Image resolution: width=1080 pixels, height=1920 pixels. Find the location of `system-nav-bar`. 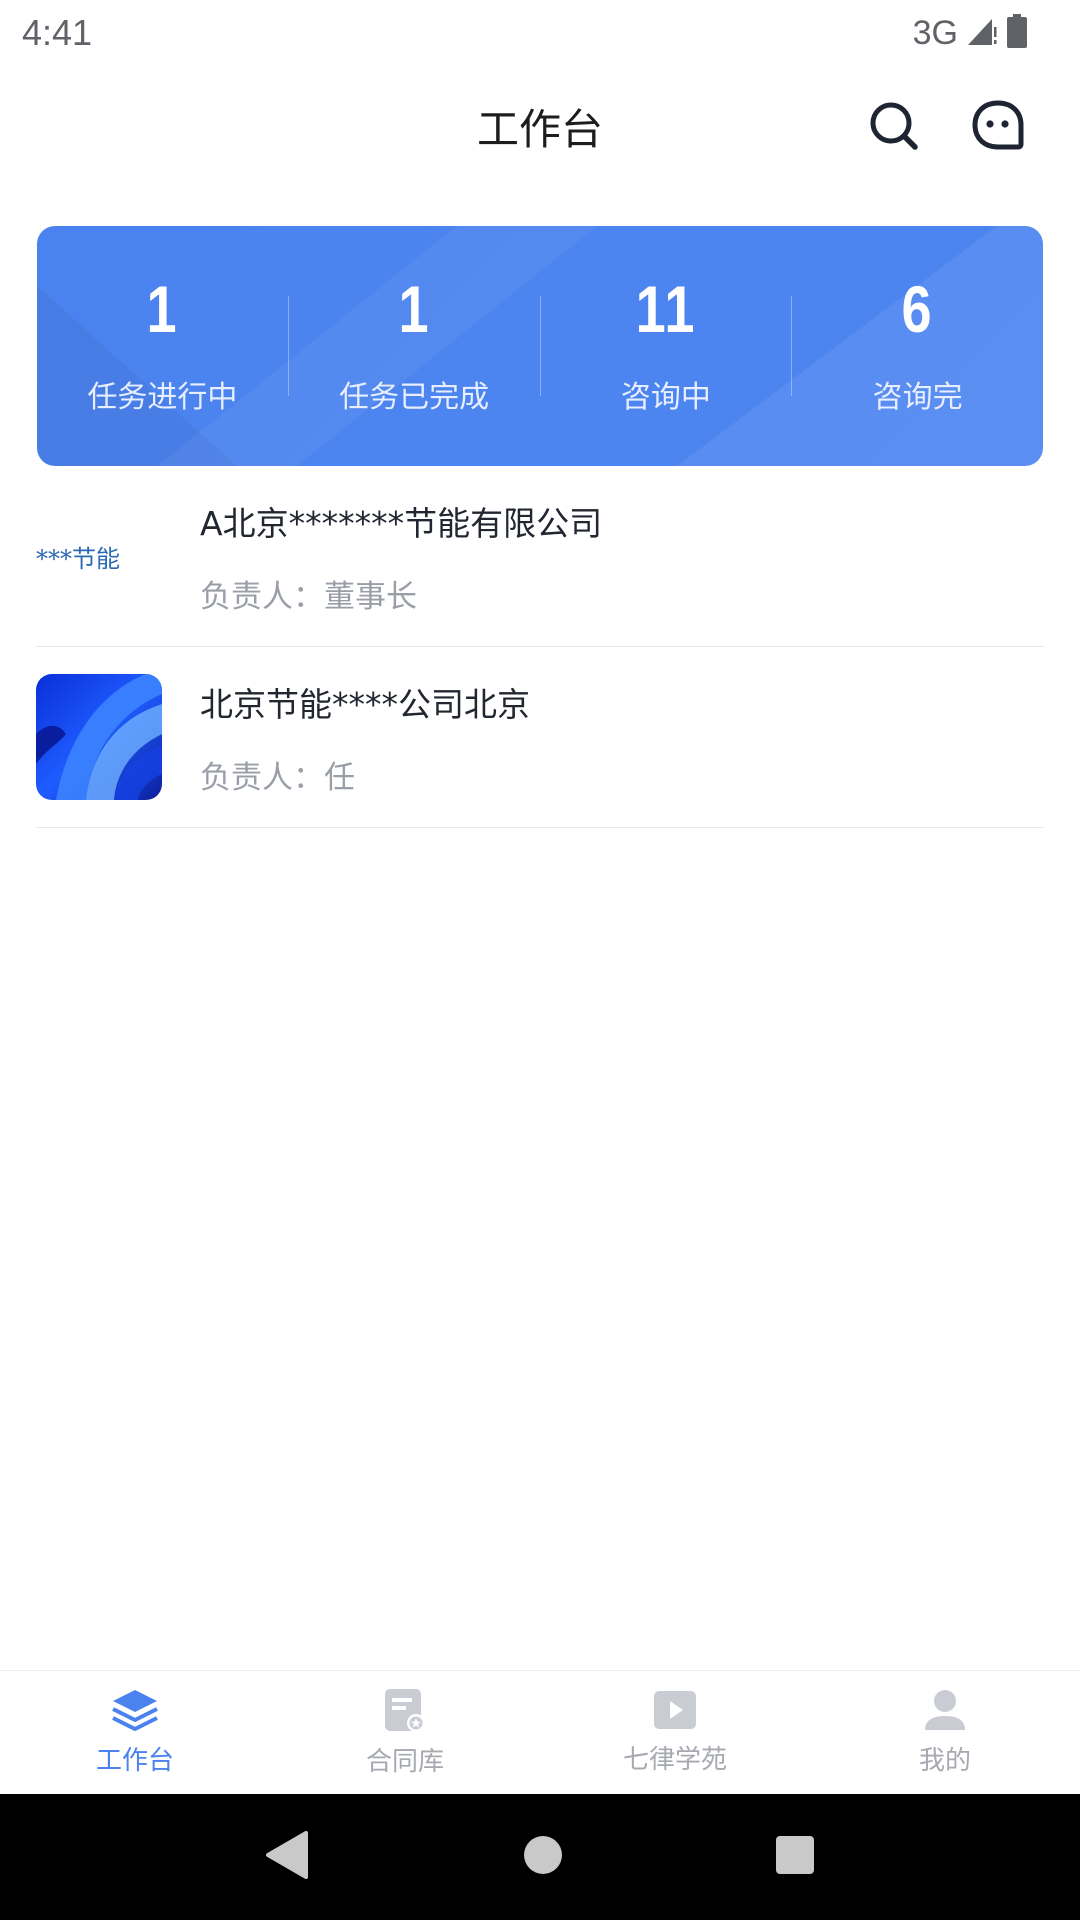

system-nav-bar is located at coordinates (540, 1857).